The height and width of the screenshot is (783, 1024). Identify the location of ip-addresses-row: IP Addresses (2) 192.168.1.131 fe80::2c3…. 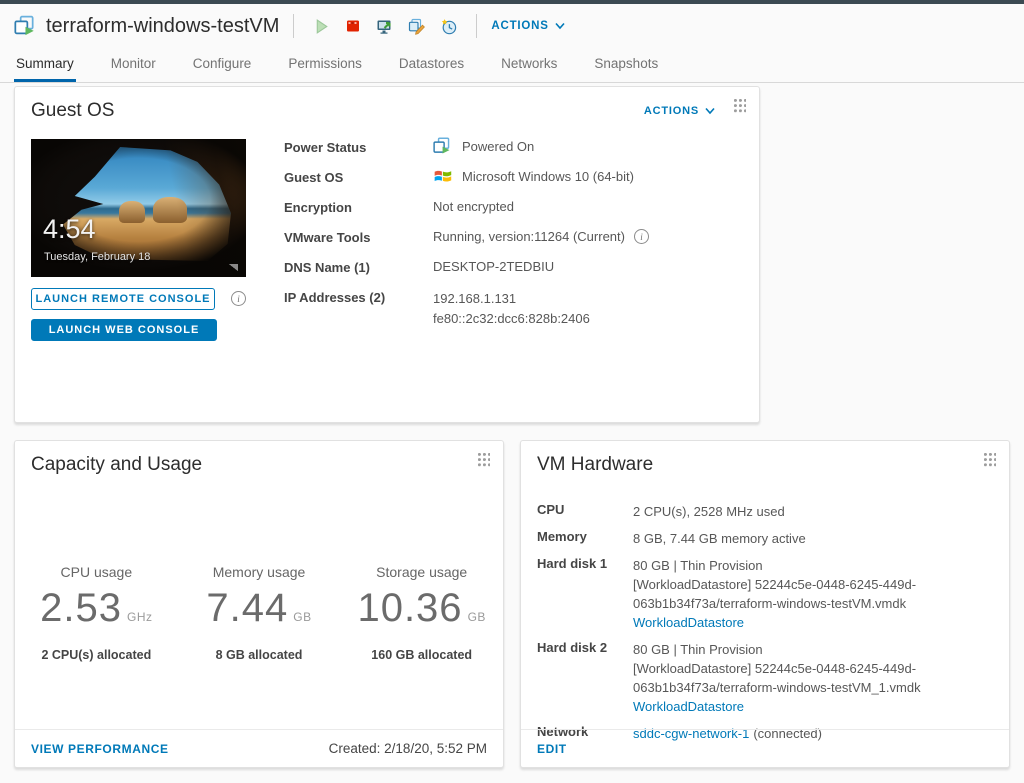
(513, 309).